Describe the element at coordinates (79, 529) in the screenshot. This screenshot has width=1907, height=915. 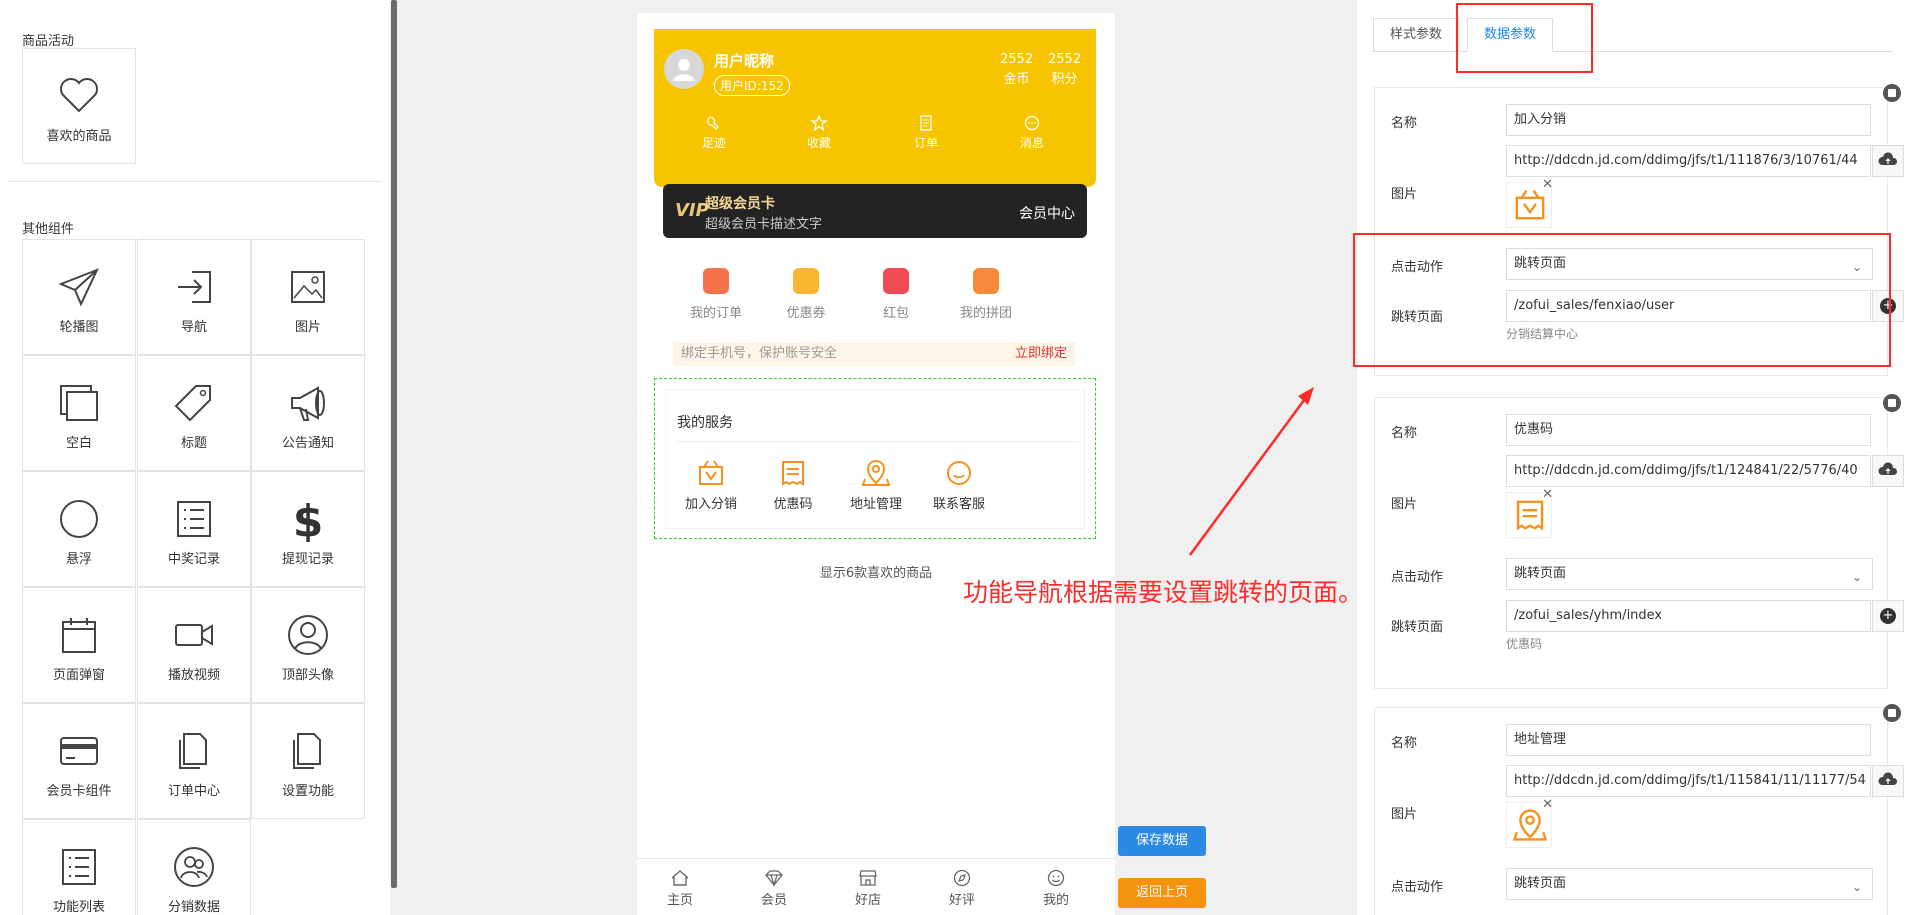
I see `component-float: 悬浮` at that location.